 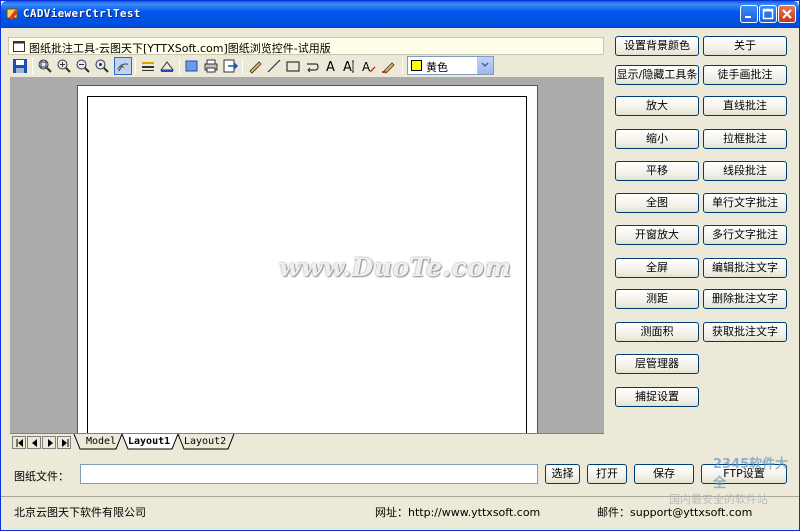 I want to click on document-info-bar: 图纸批注工具-云图天下[YTTXSoft.com]图纸浏览控件-试用版, so click(x=306, y=46).